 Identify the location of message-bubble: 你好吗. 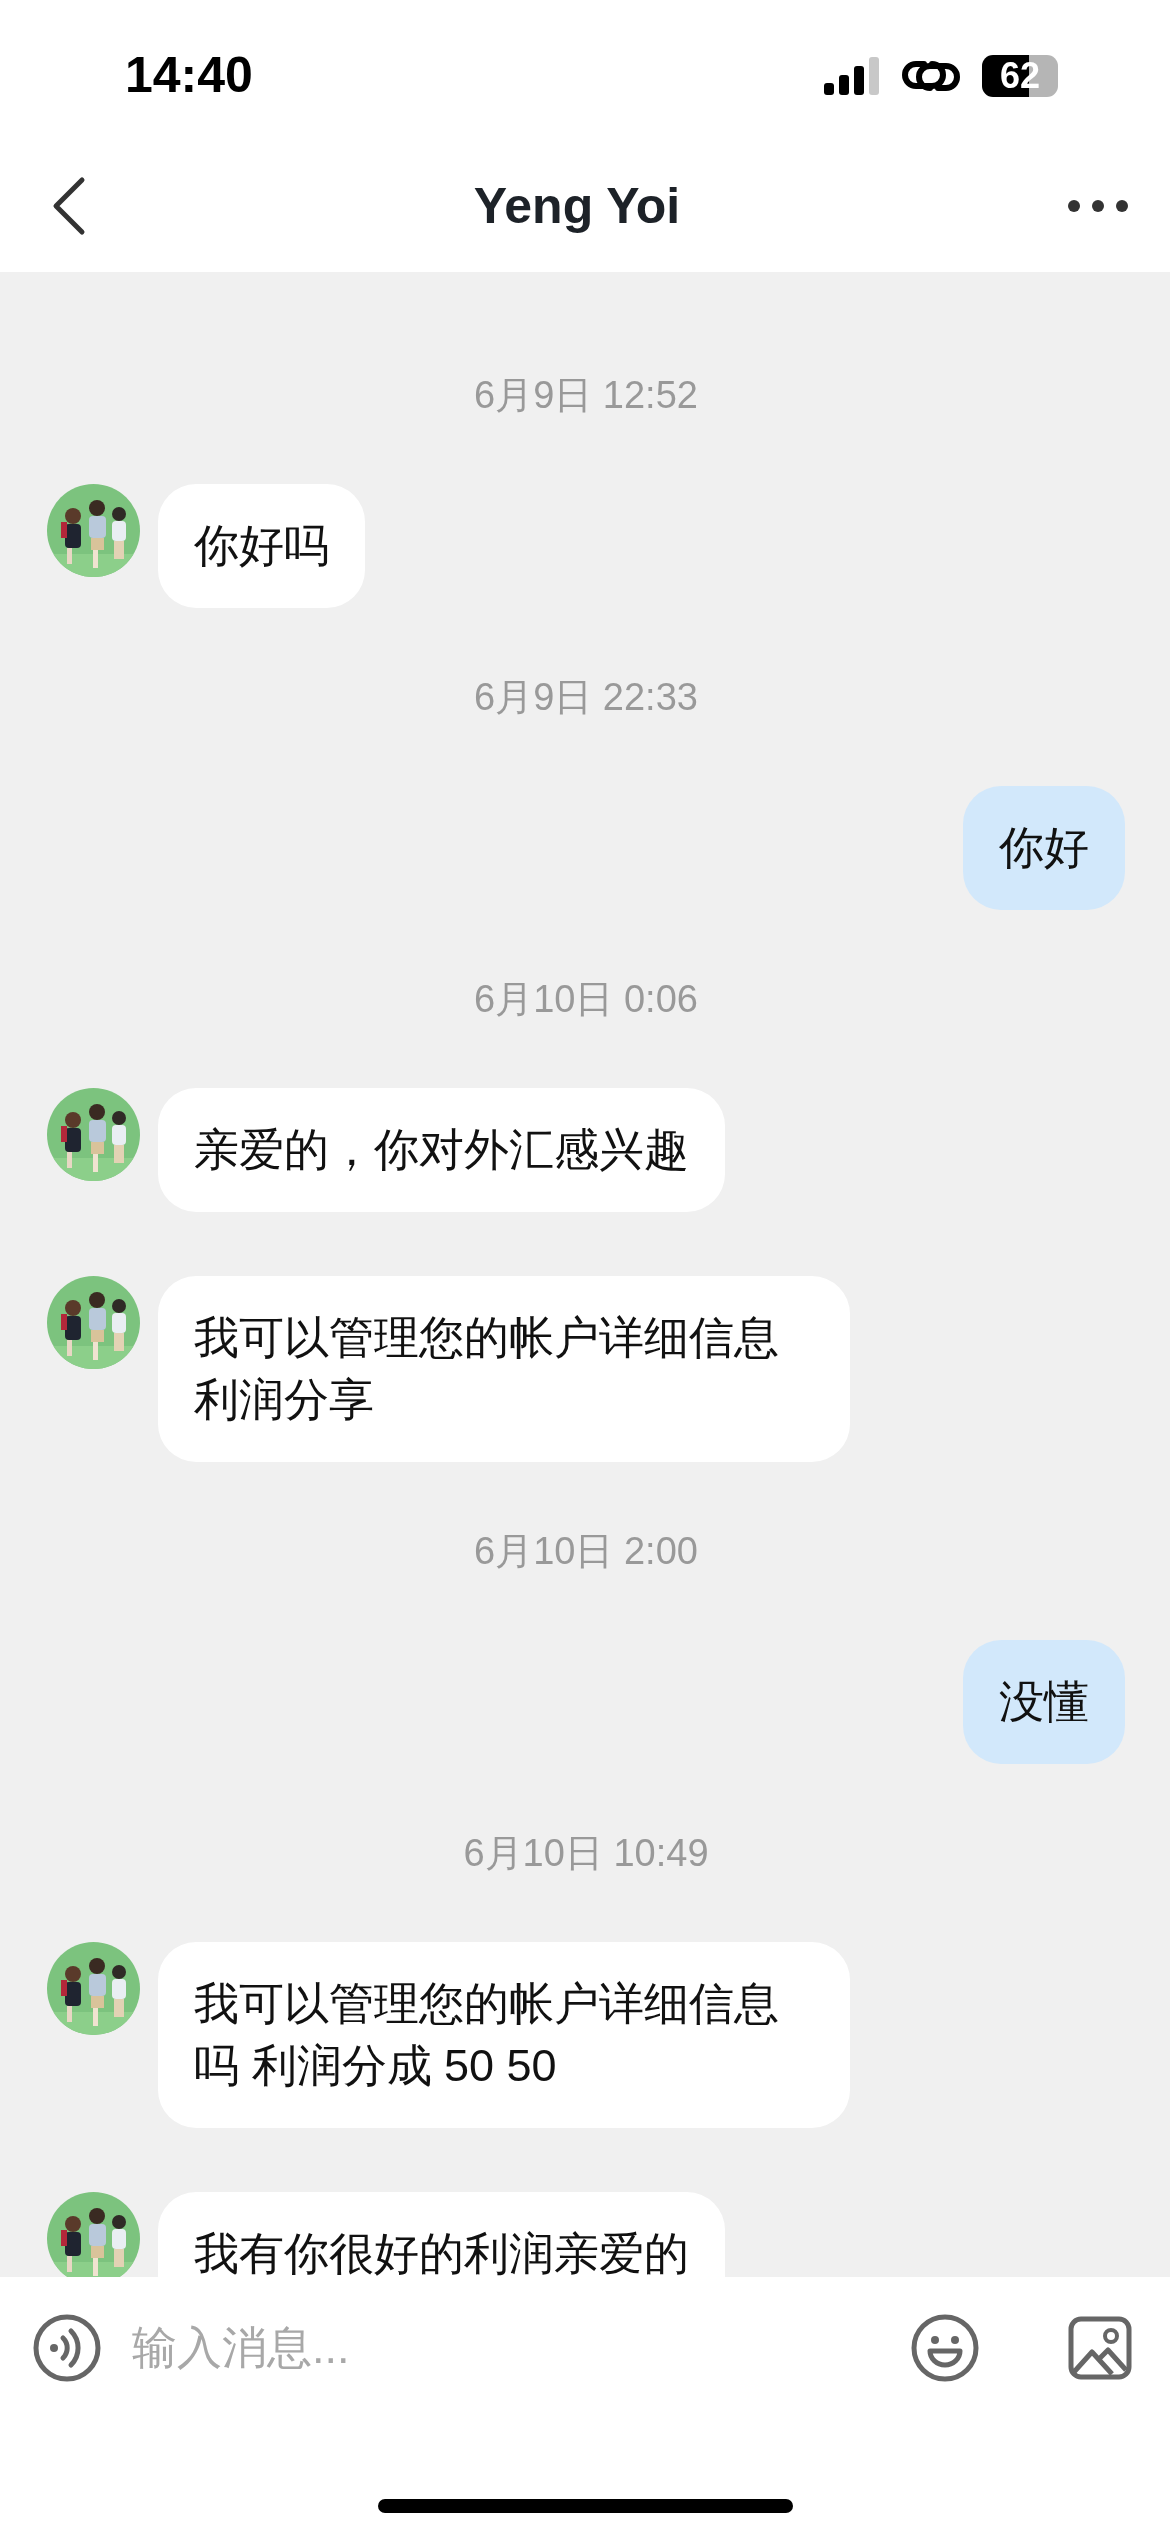
(261, 546).